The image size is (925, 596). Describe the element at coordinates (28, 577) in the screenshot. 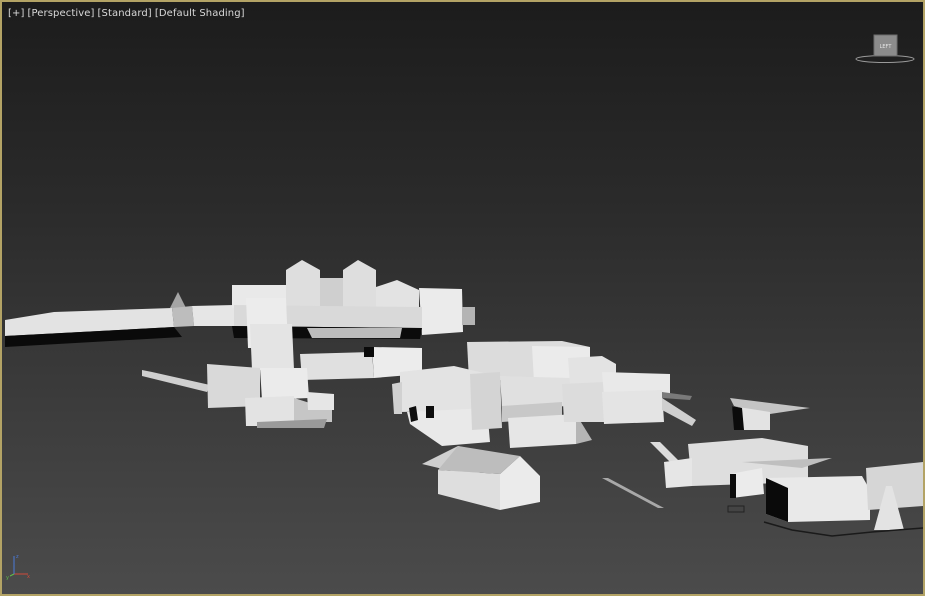

I see `axis-x-label: x` at that location.